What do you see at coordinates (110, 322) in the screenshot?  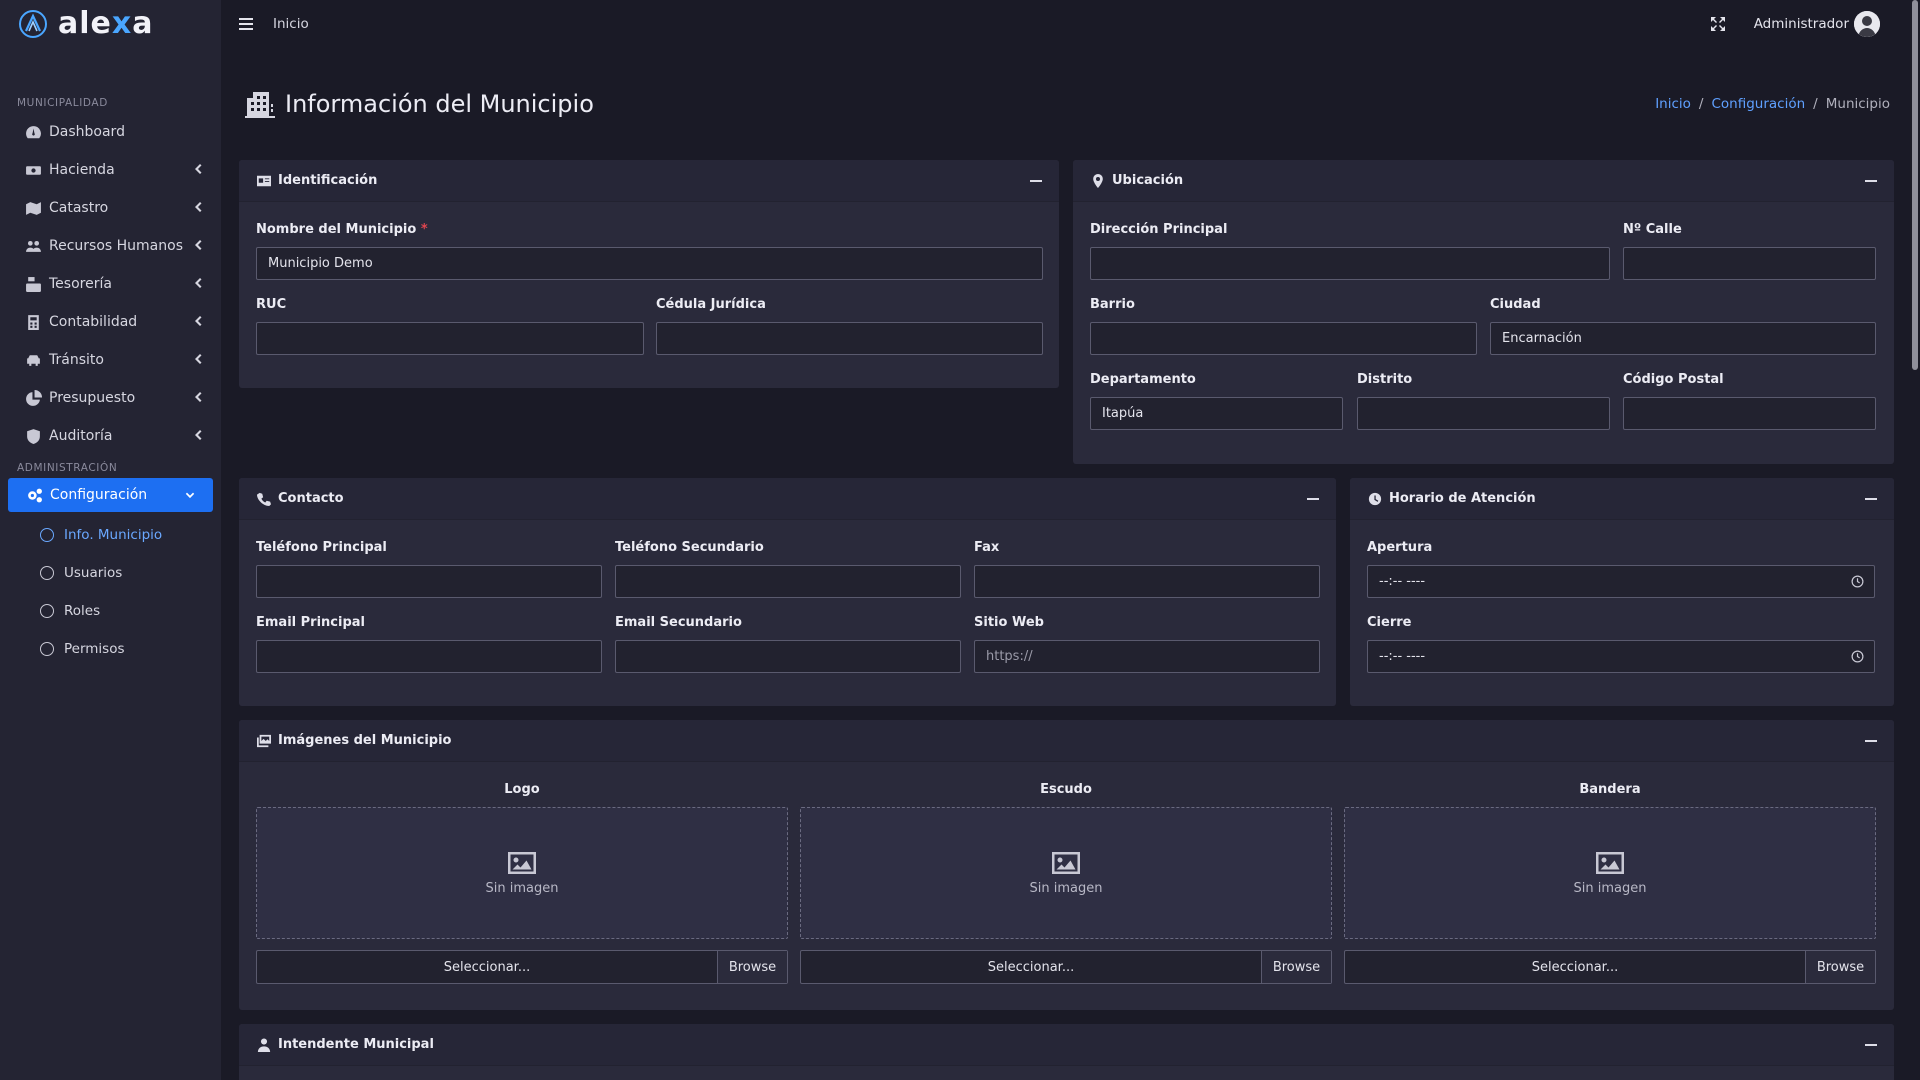 I see `sidebar-item-contabilidad: Contabilidad` at bounding box center [110, 322].